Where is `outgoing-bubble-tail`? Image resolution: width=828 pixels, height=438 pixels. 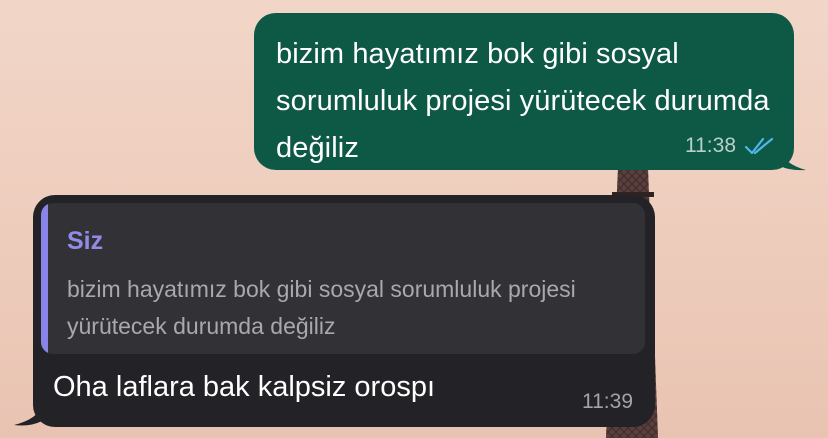
outgoing-bubble-tail is located at coordinates (793, 160).